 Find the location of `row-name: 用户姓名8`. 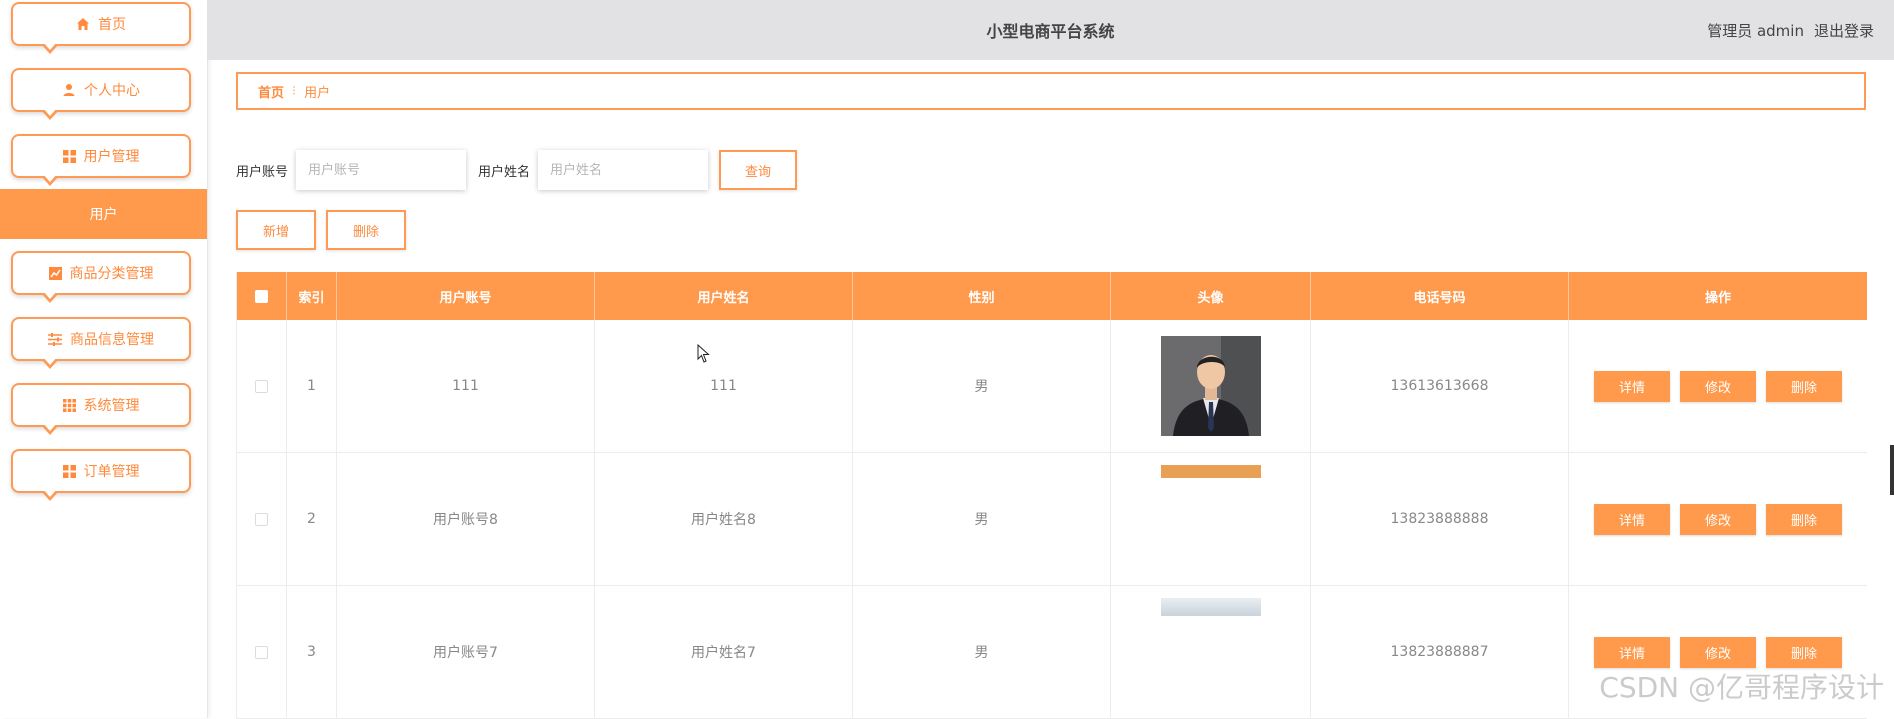

row-name: 用户姓名8 is located at coordinates (724, 519).